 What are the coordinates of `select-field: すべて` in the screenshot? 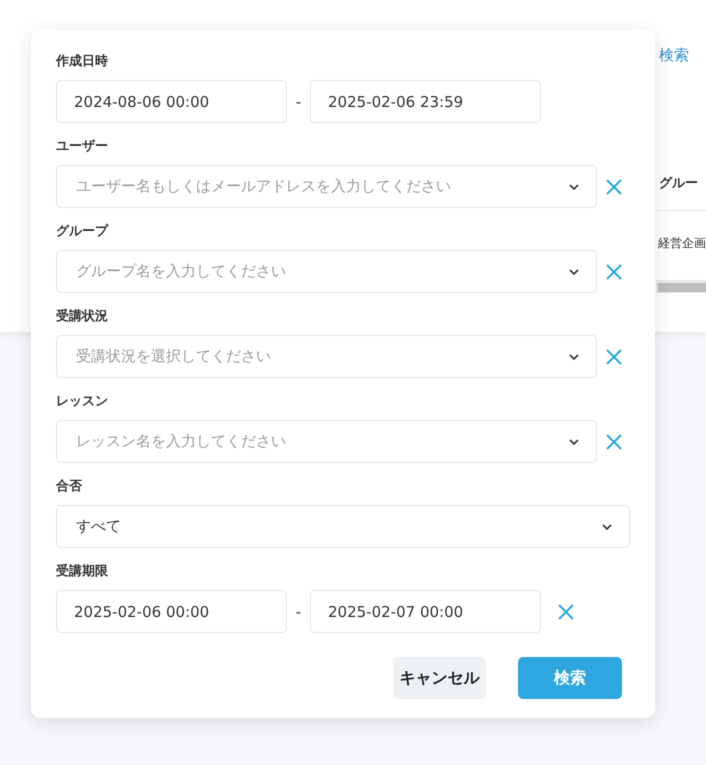 It's located at (343, 526).